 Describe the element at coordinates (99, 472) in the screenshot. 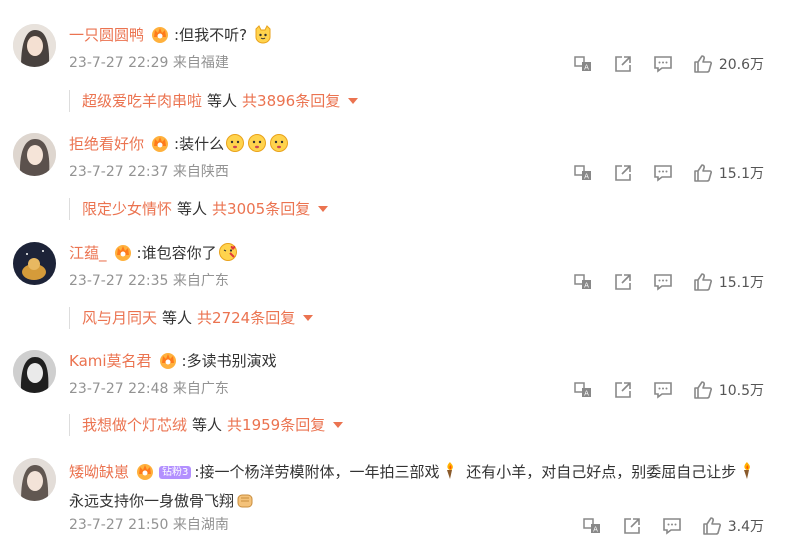

I see `username: 矮呦缺崽` at that location.